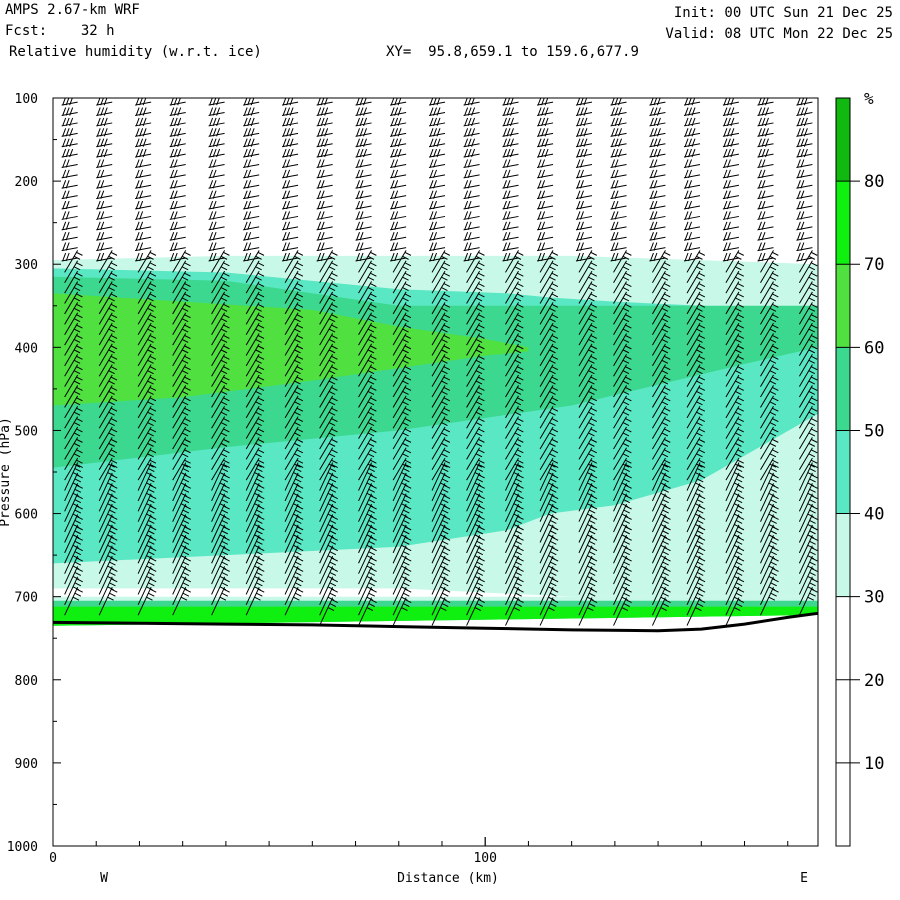 The height and width of the screenshot is (900, 900). What do you see at coordinates (448, 878) in the screenshot?
I see `x-axis-label: Distance (km)` at bounding box center [448, 878].